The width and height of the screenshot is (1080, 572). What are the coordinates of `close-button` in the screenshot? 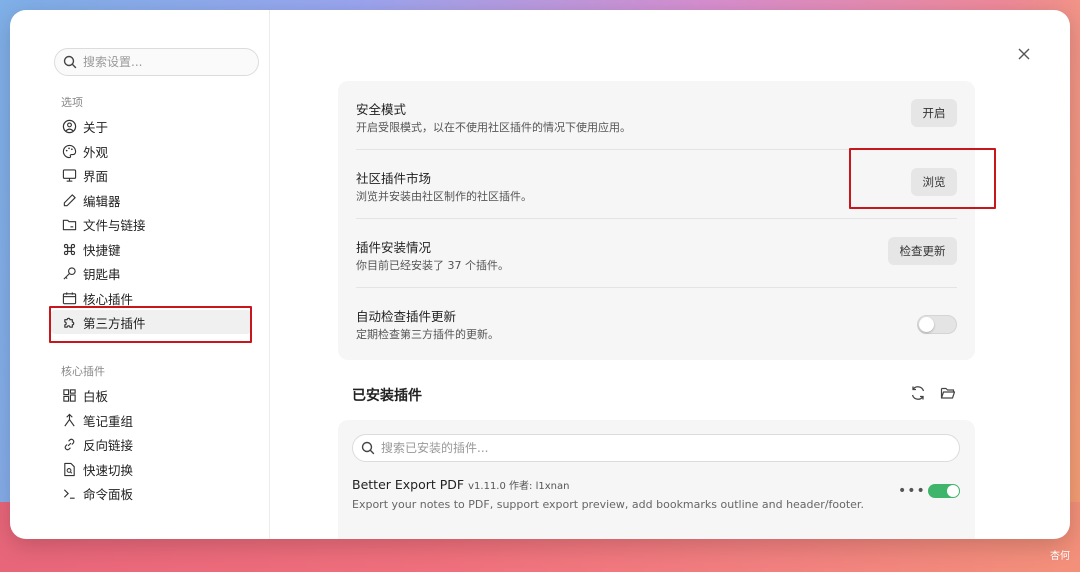 It's located at (1024, 54).